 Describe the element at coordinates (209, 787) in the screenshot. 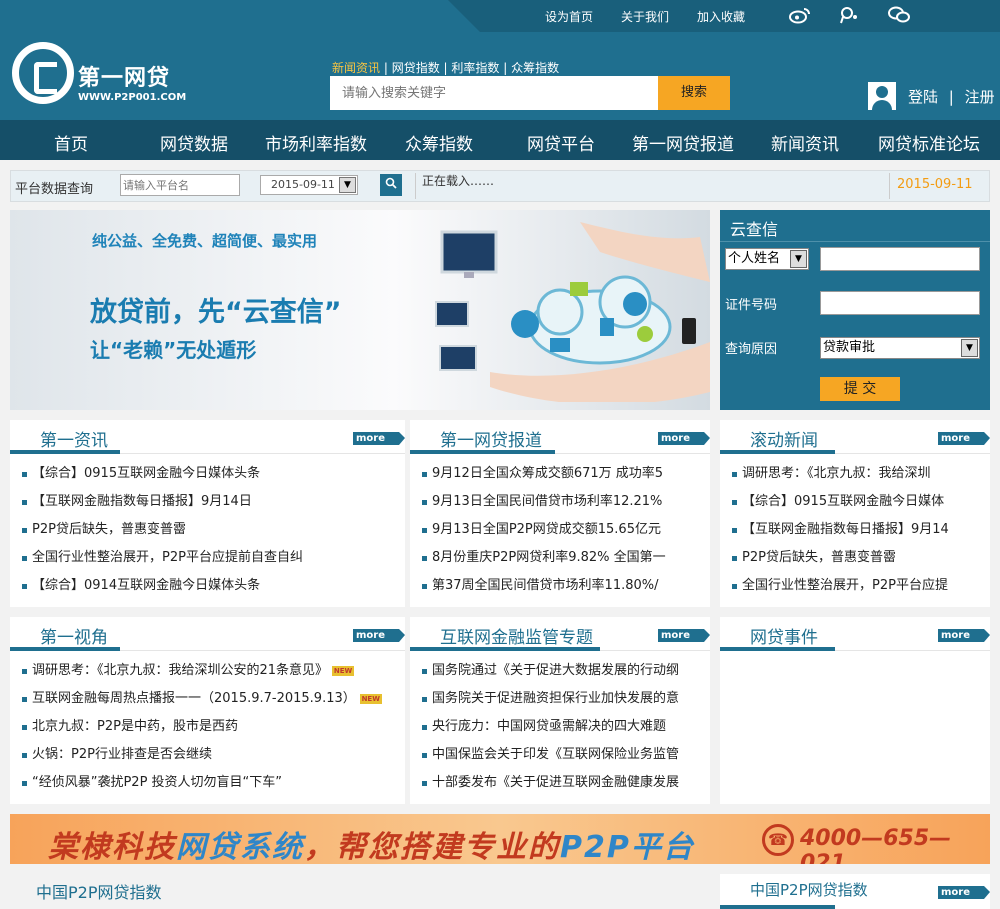

I see `list-item: “经侦风暴”袭扰P2P 投资人切勿盲目“下车”` at that location.